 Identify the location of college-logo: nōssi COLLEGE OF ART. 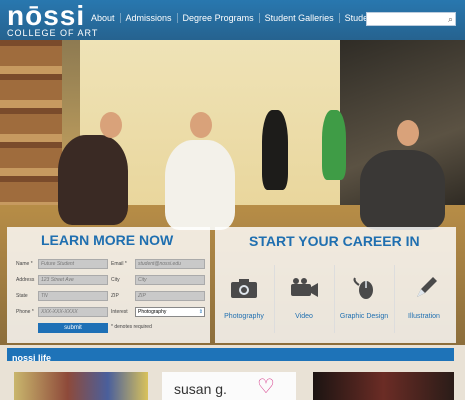
(53, 19).